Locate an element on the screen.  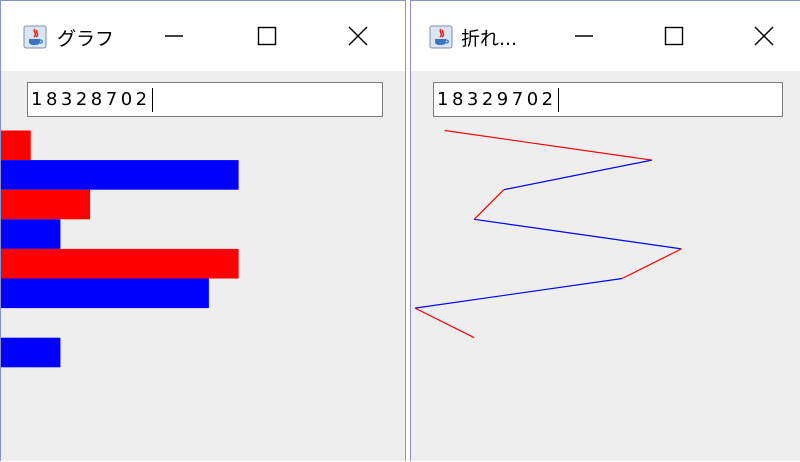
title-bar: グラフ is located at coordinates (203, 36).